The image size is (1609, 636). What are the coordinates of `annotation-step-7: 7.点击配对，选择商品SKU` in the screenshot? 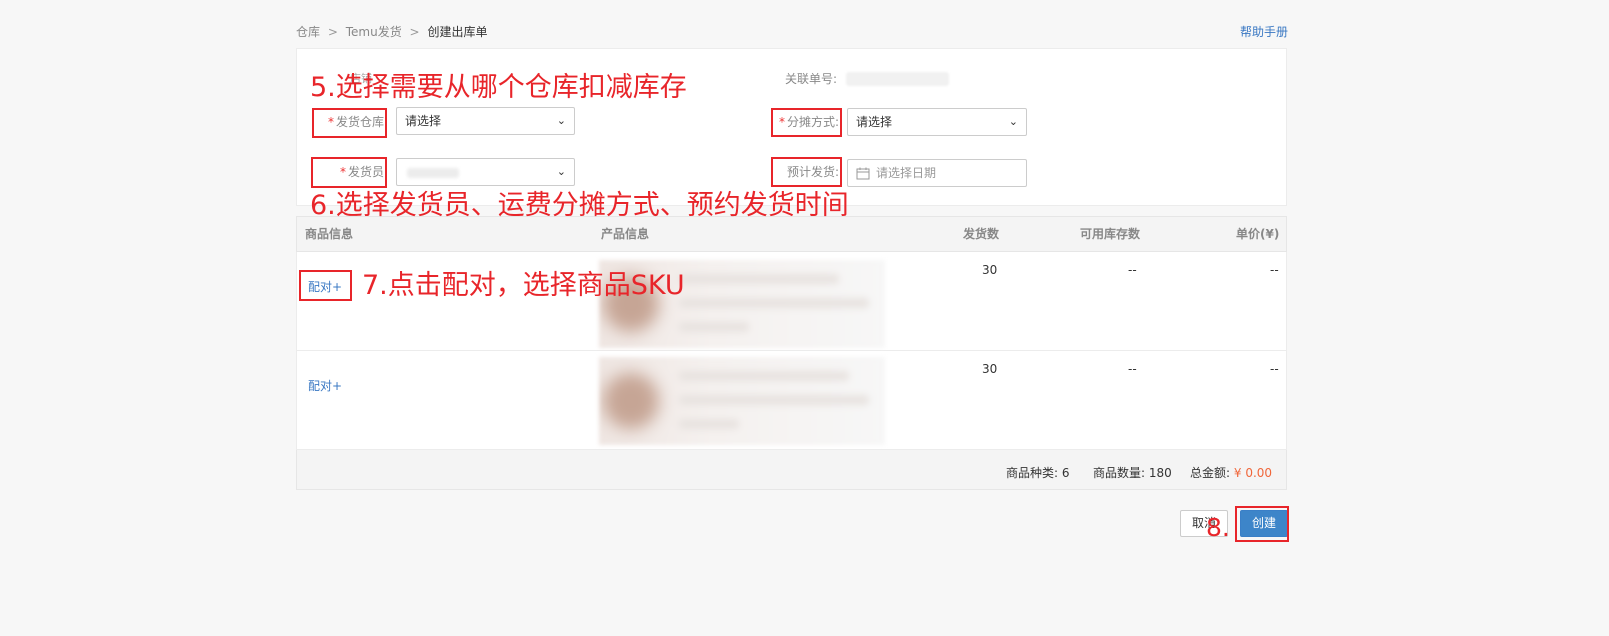 It's located at (523, 285).